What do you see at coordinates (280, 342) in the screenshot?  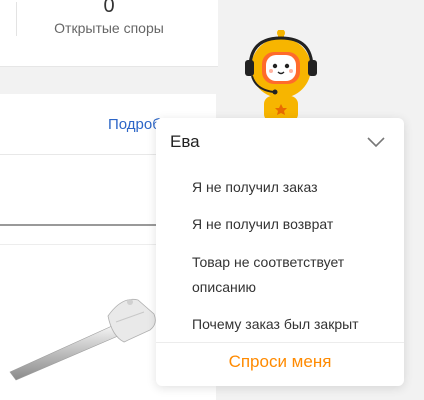 I see `popup-divider` at bounding box center [280, 342].